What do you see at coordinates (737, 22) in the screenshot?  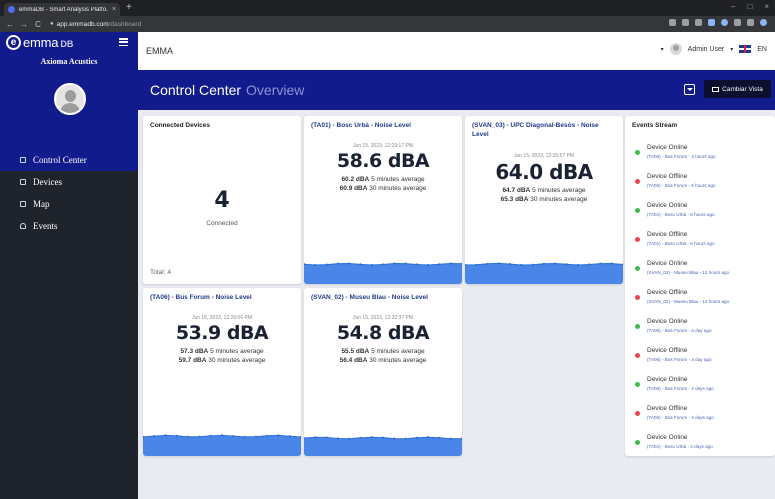 I see `puzzle-icon` at bounding box center [737, 22].